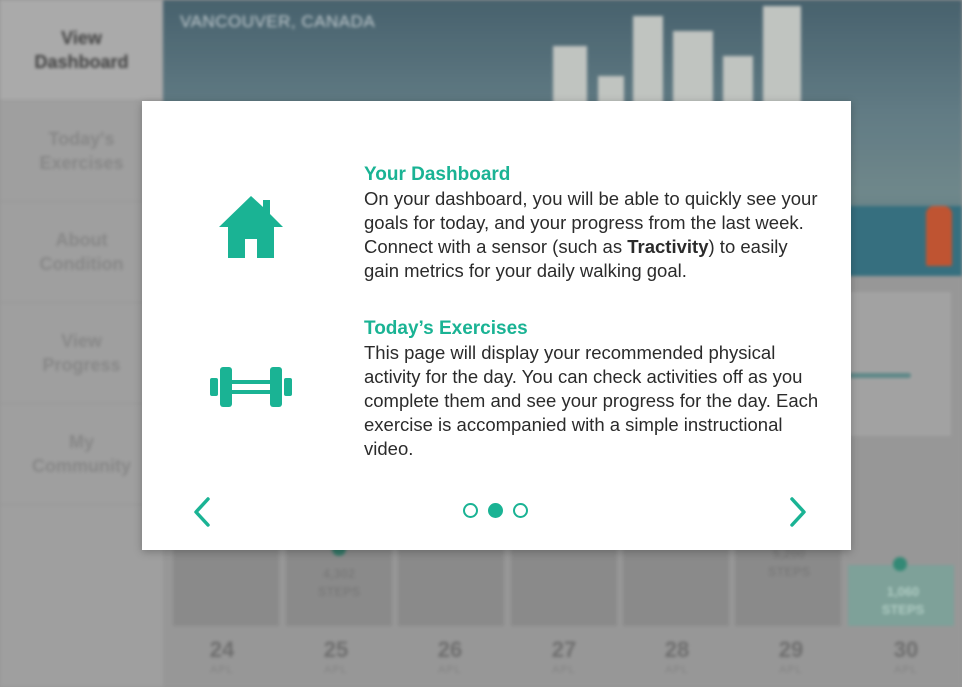 The image size is (962, 687). Describe the element at coordinates (251, 389) in the screenshot. I see `dumbbell-icon` at that location.